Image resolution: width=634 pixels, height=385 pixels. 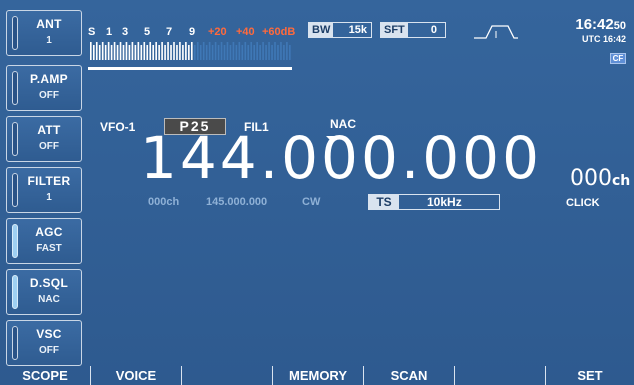 I want to click on utc-time: UTC 16:42, so click(x=603, y=39).